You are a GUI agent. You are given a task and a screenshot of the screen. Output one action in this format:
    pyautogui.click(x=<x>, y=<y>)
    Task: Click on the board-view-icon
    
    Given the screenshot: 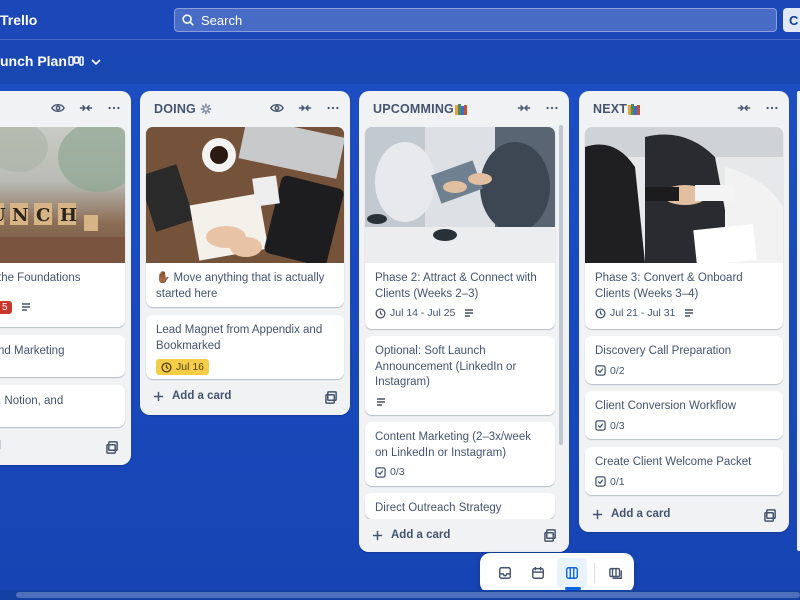 What is the action you would take?
    pyautogui.click(x=76, y=61)
    